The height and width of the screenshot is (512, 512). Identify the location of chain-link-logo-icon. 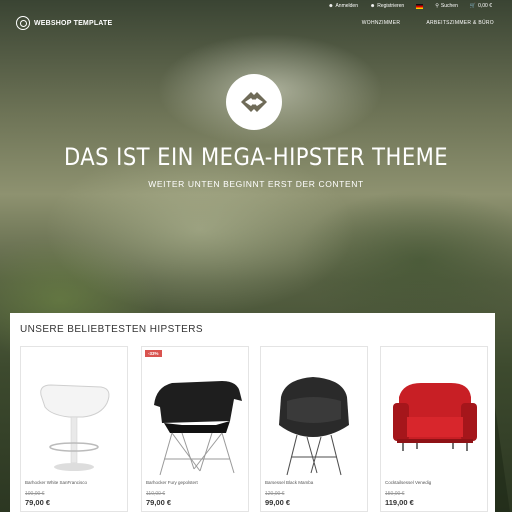
(254, 102).